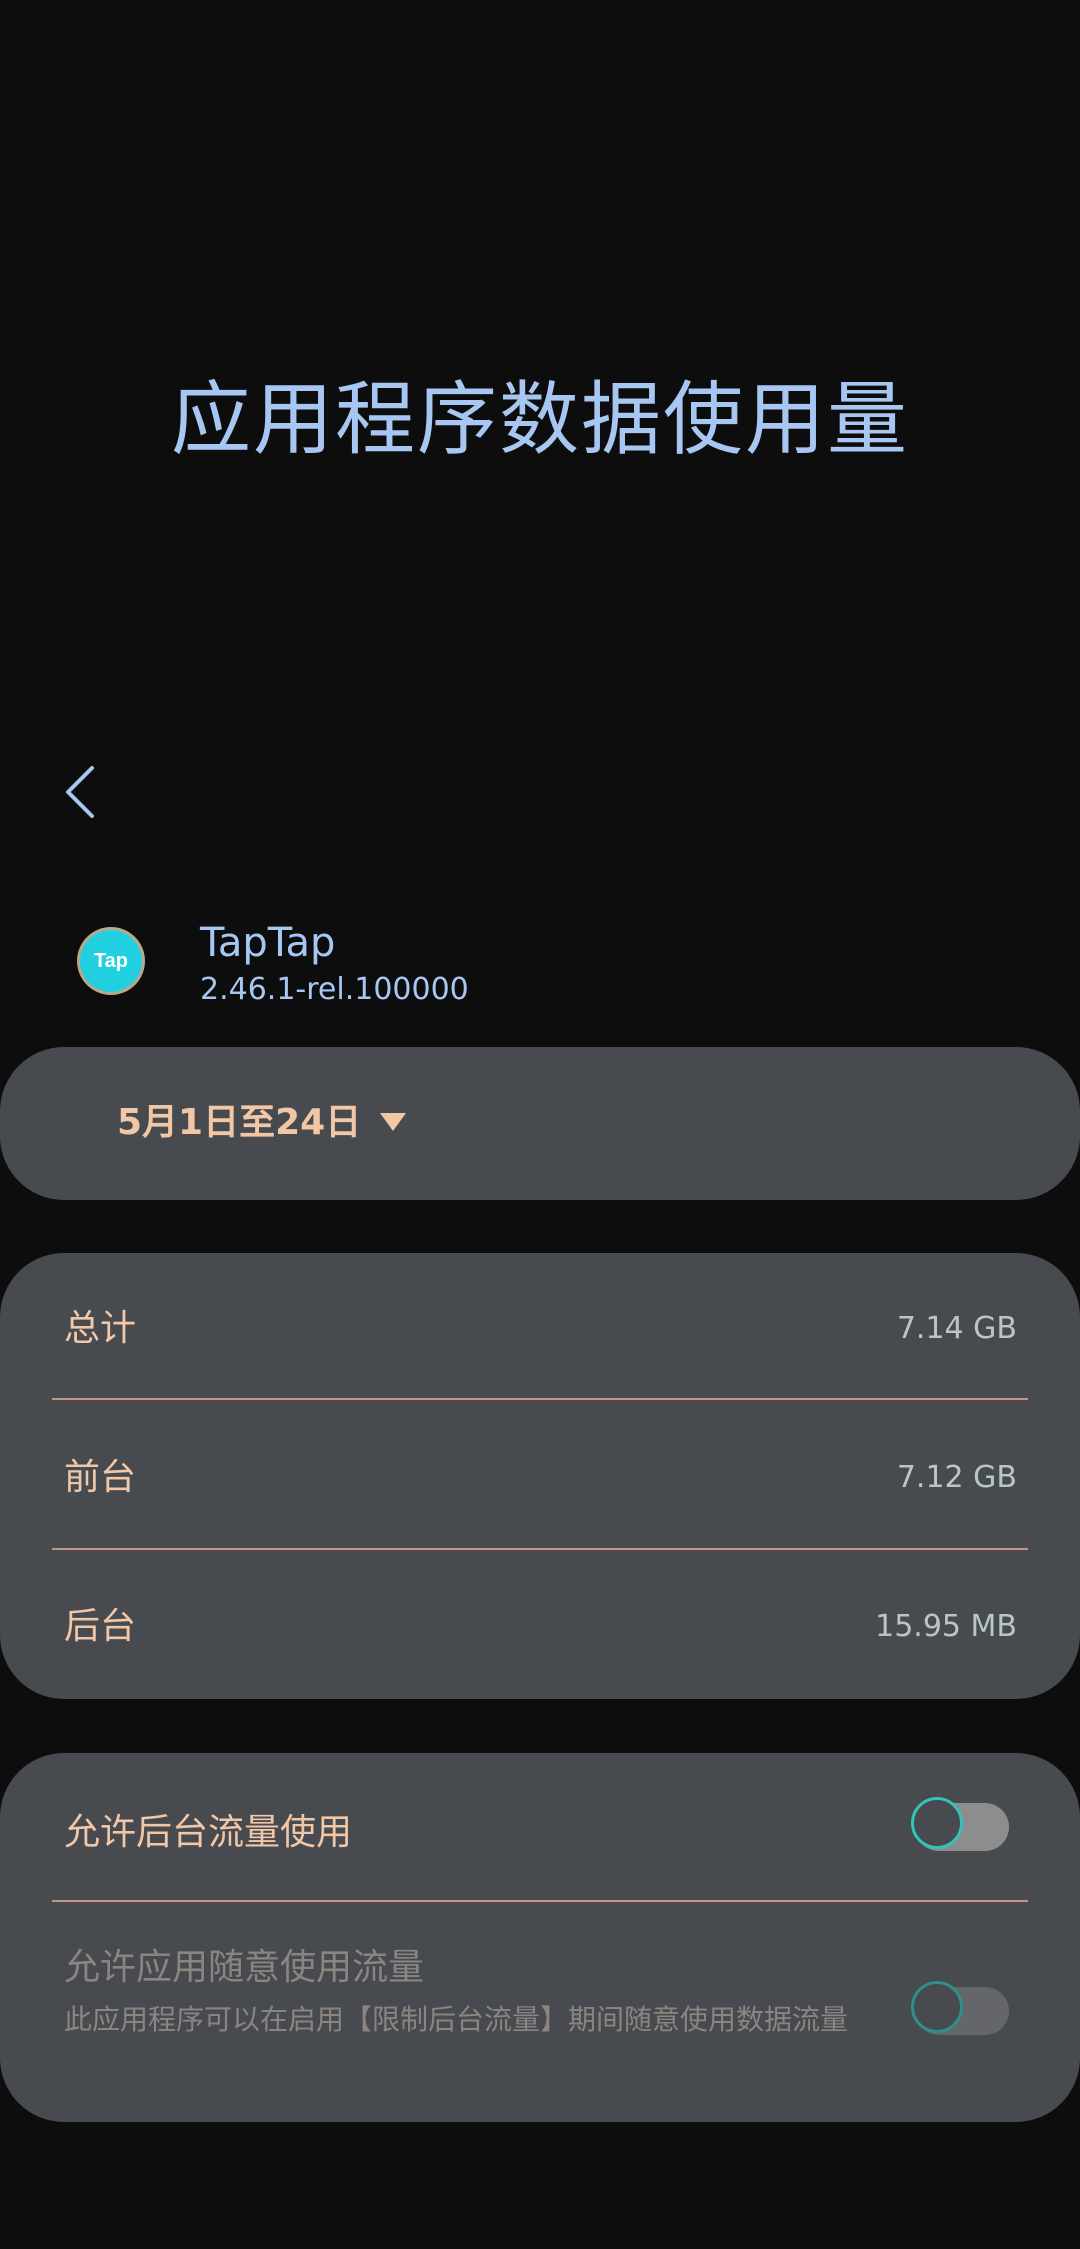  Describe the element at coordinates (82, 792) in the screenshot. I see `back-icon` at that location.